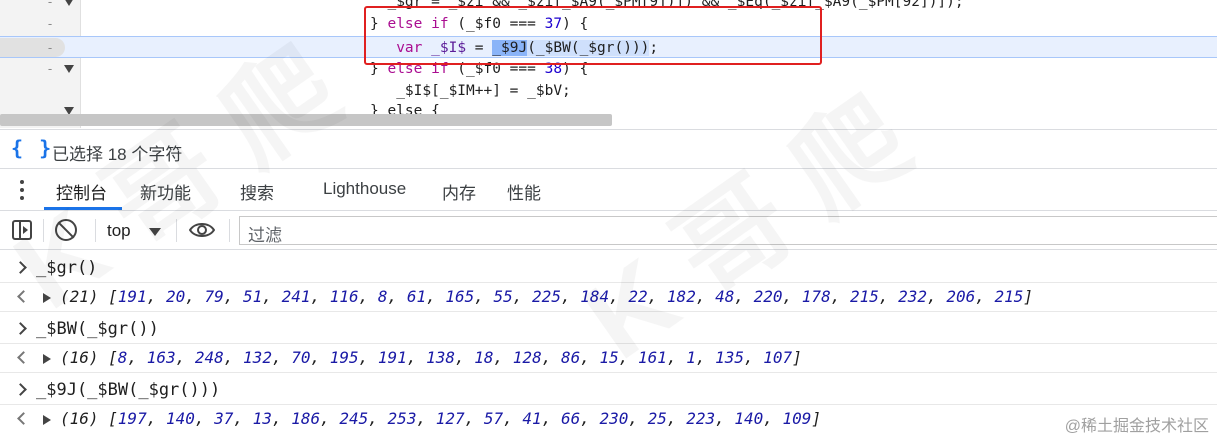 The height and width of the screenshot is (441, 1217). Describe the element at coordinates (570, 418) in the screenshot. I see `array-value: 66` at that location.